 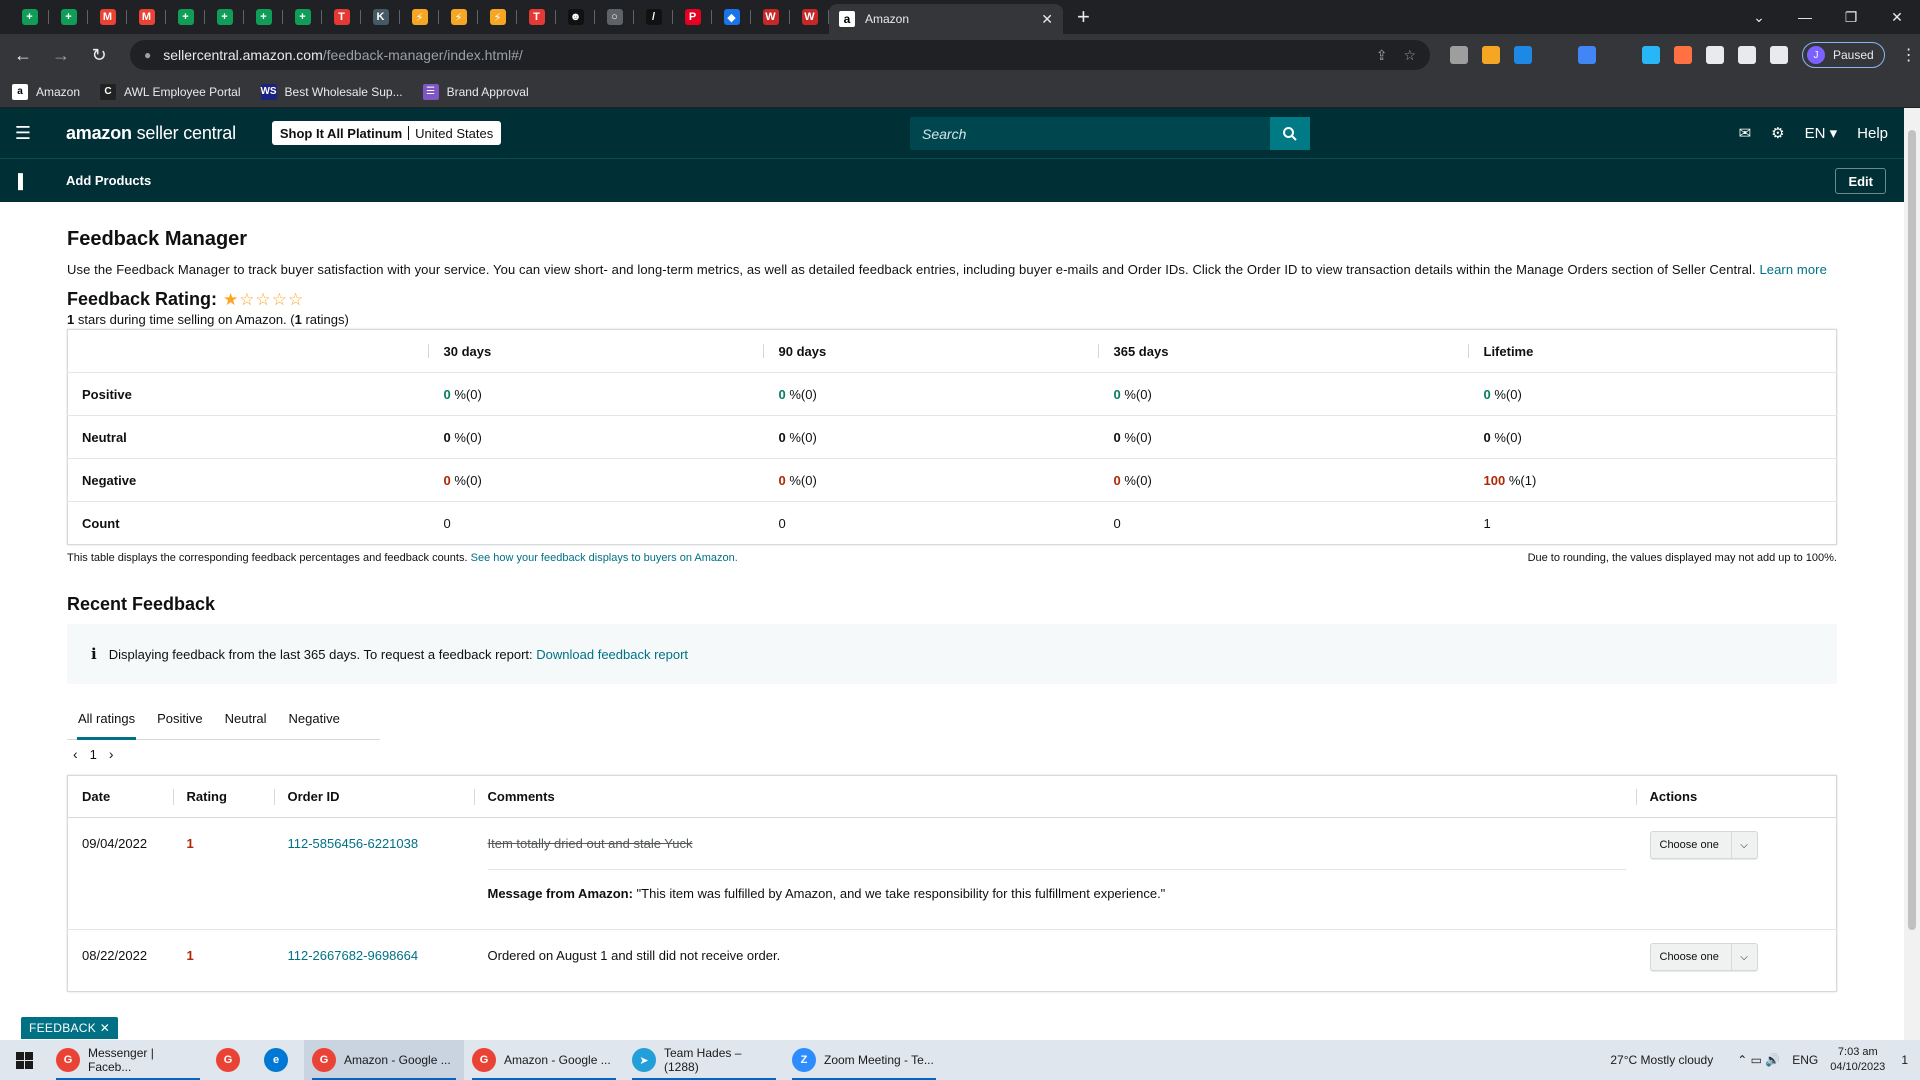 What do you see at coordinates (1759, 17) in the screenshot?
I see `tab-search-icon: ⌄` at bounding box center [1759, 17].